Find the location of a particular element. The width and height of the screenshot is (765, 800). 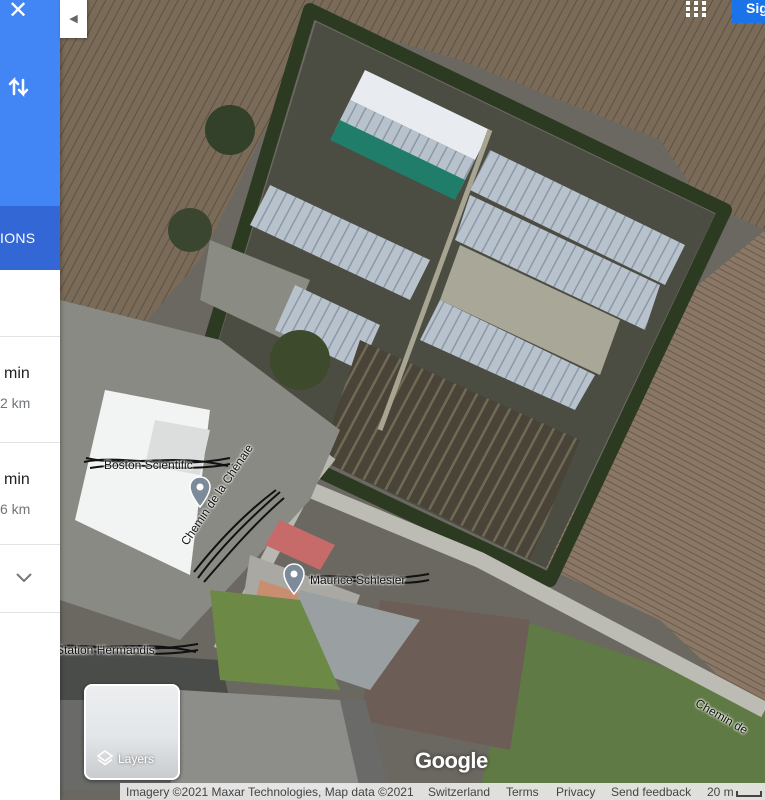

privacy-link: Privacy is located at coordinates (575, 792).